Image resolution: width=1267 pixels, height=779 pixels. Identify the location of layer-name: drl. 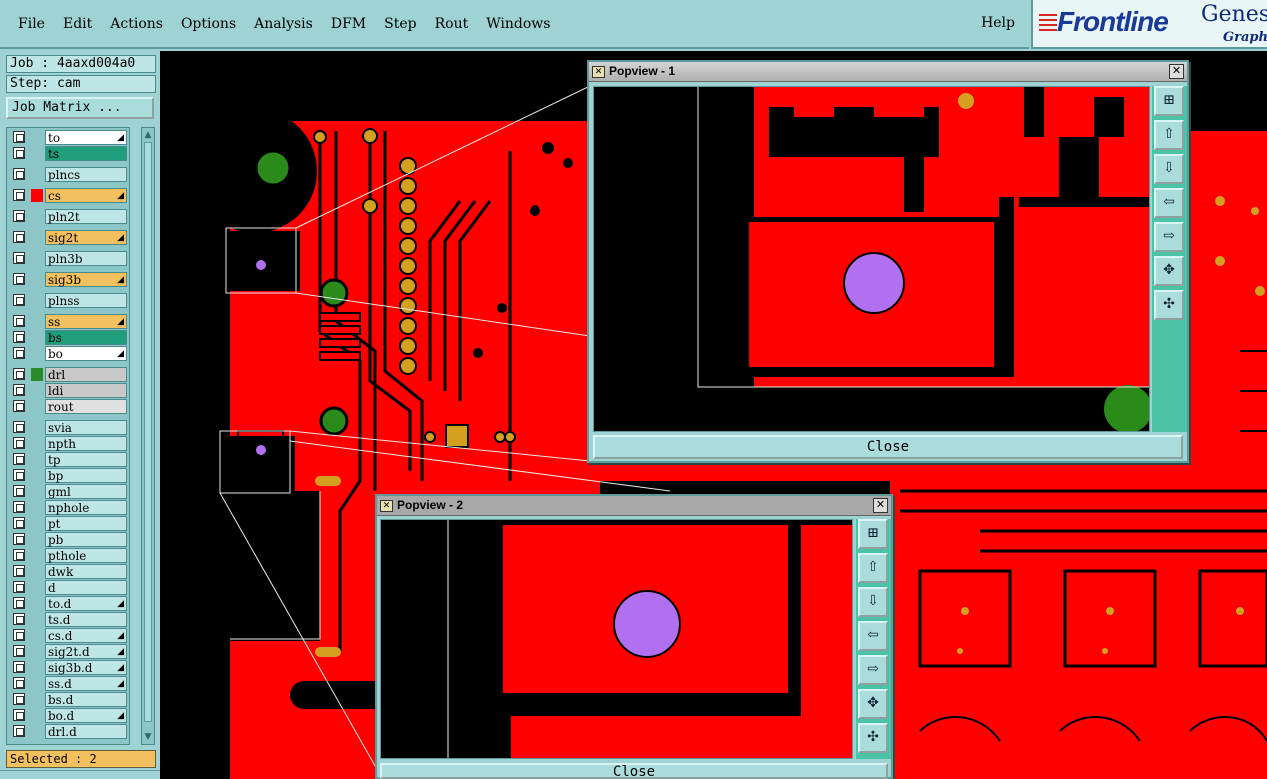
(86, 374).